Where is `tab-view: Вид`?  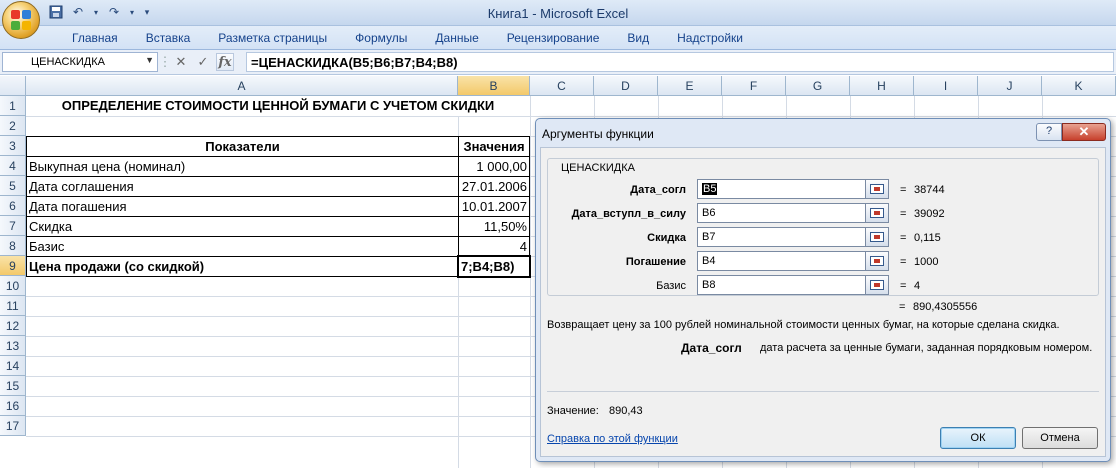
tab-view: Вид is located at coordinates (638, 38).